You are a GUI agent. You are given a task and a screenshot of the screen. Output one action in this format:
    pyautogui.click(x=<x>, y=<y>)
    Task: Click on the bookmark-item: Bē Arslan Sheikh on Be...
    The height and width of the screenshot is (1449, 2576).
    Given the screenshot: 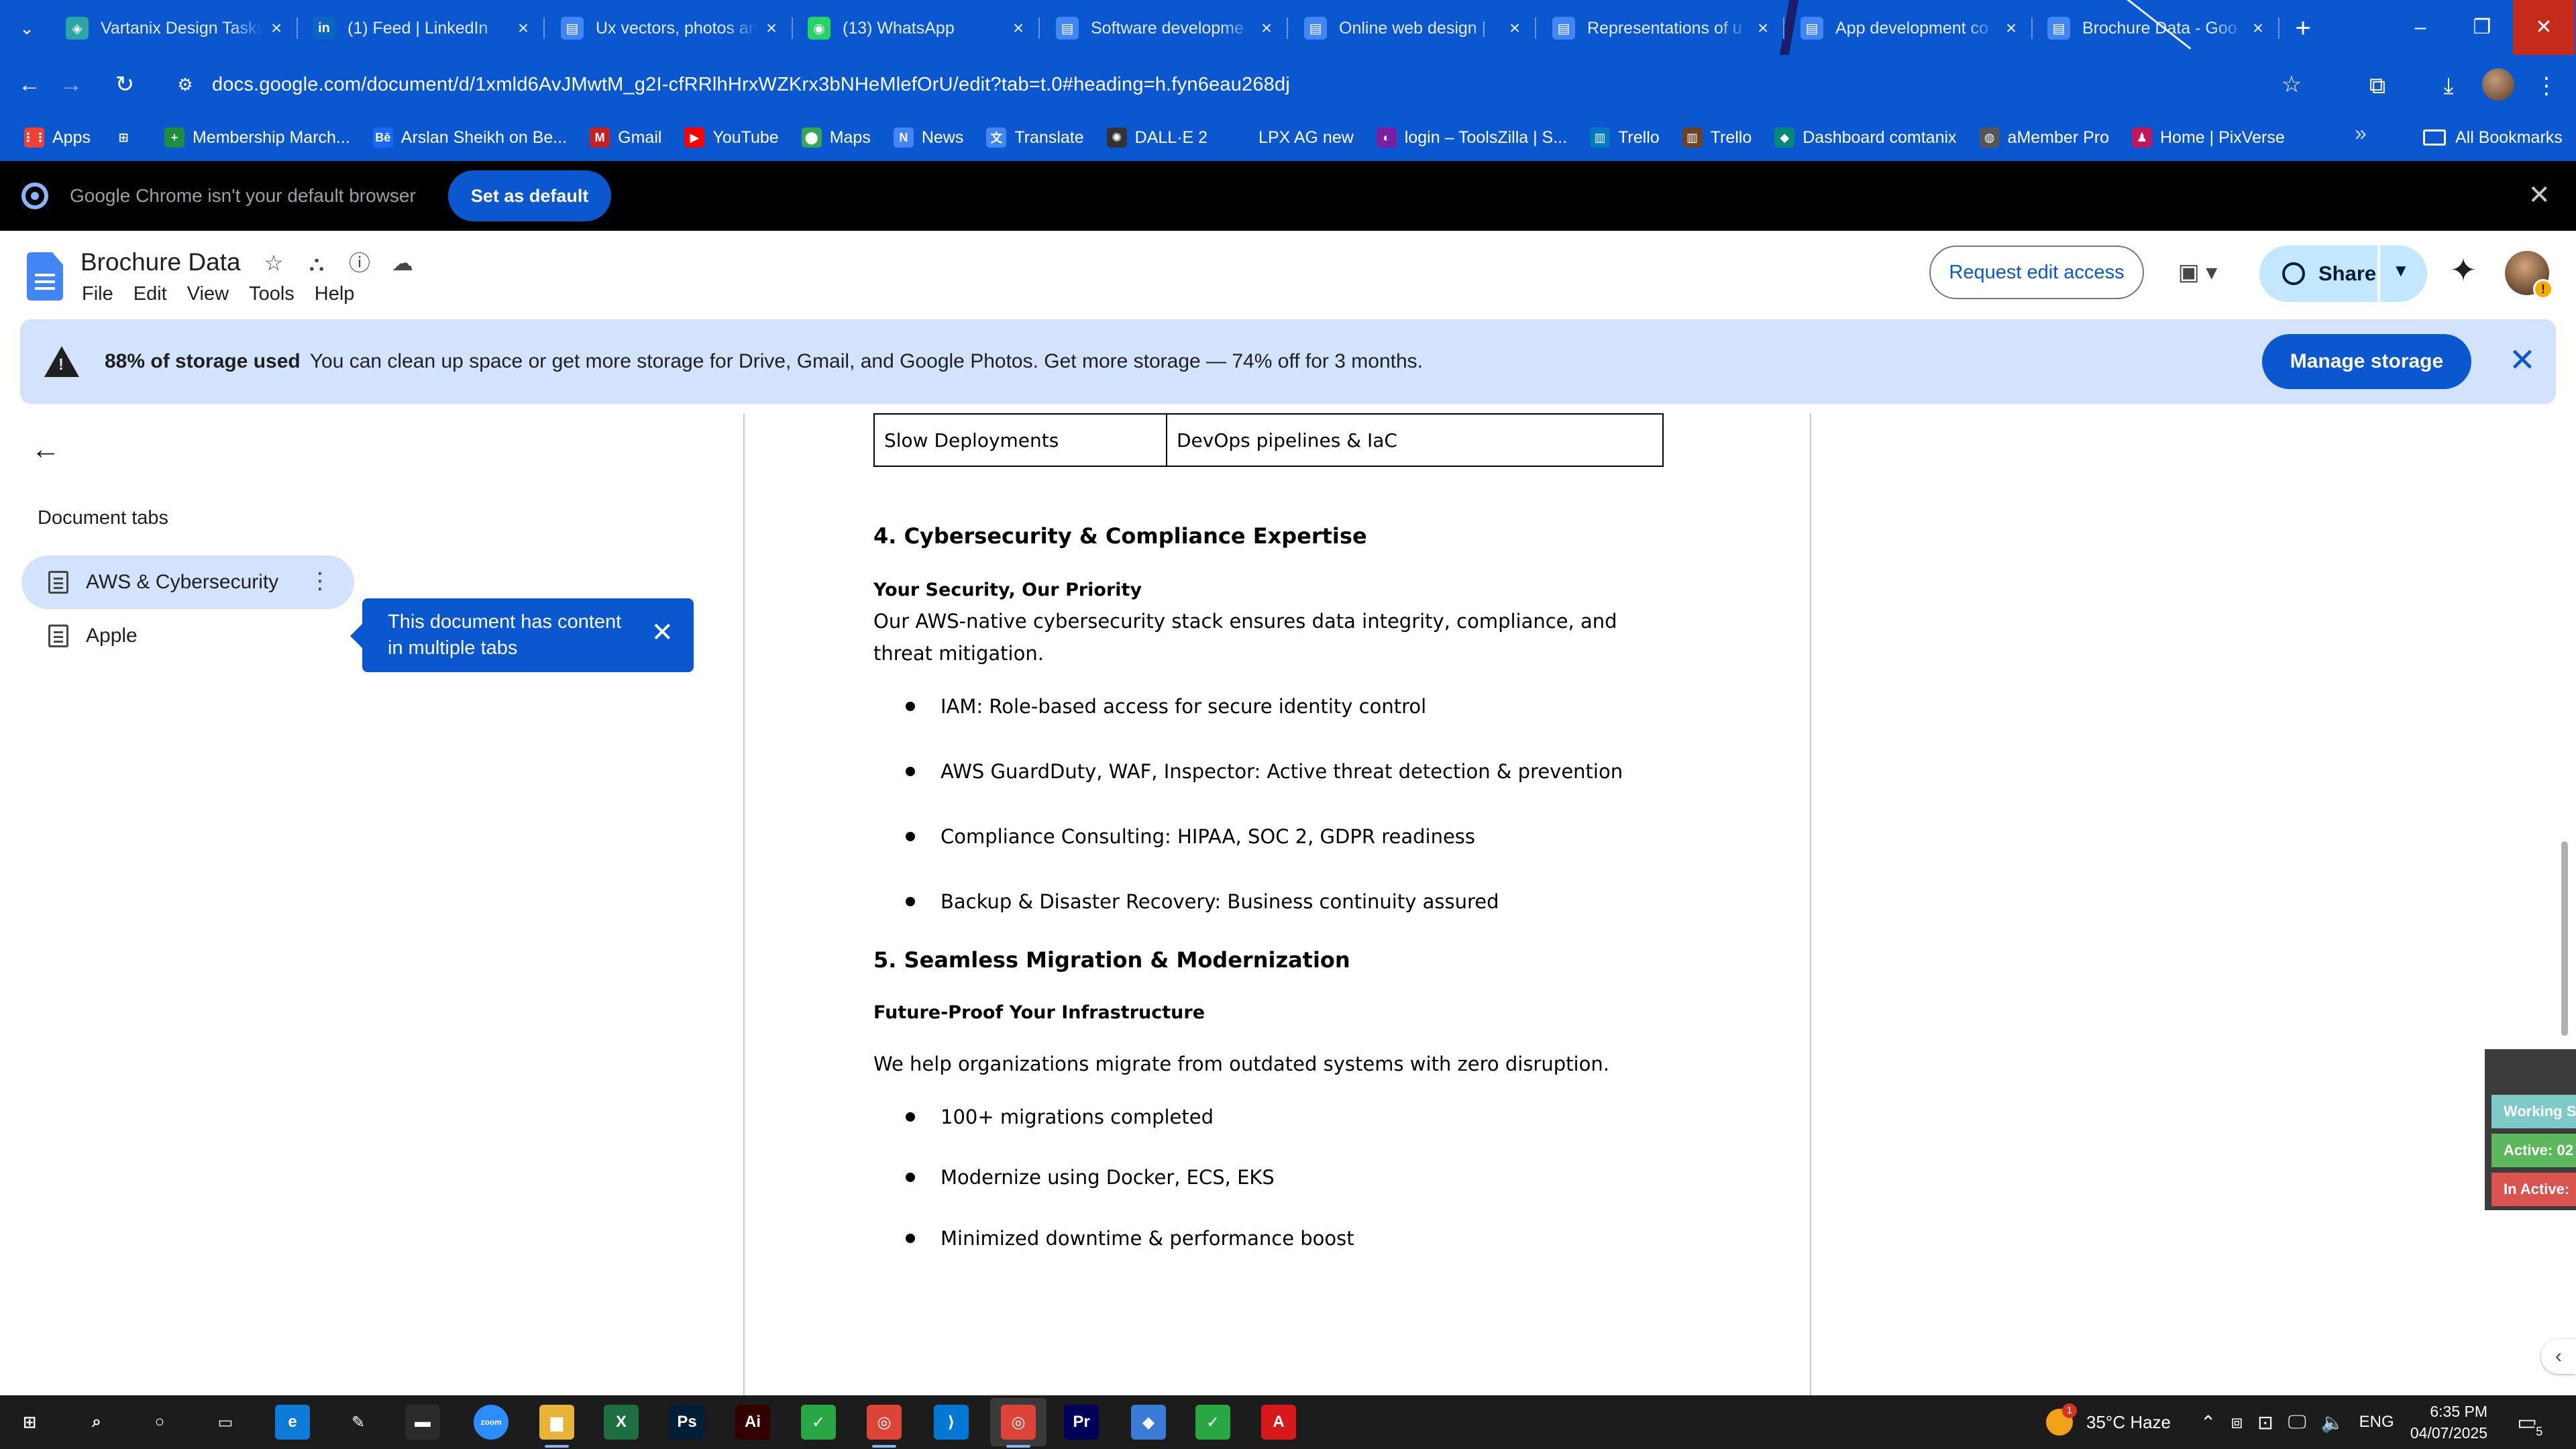 What is the action you would take?
    pyautogui.click(x=469, y=137)
    